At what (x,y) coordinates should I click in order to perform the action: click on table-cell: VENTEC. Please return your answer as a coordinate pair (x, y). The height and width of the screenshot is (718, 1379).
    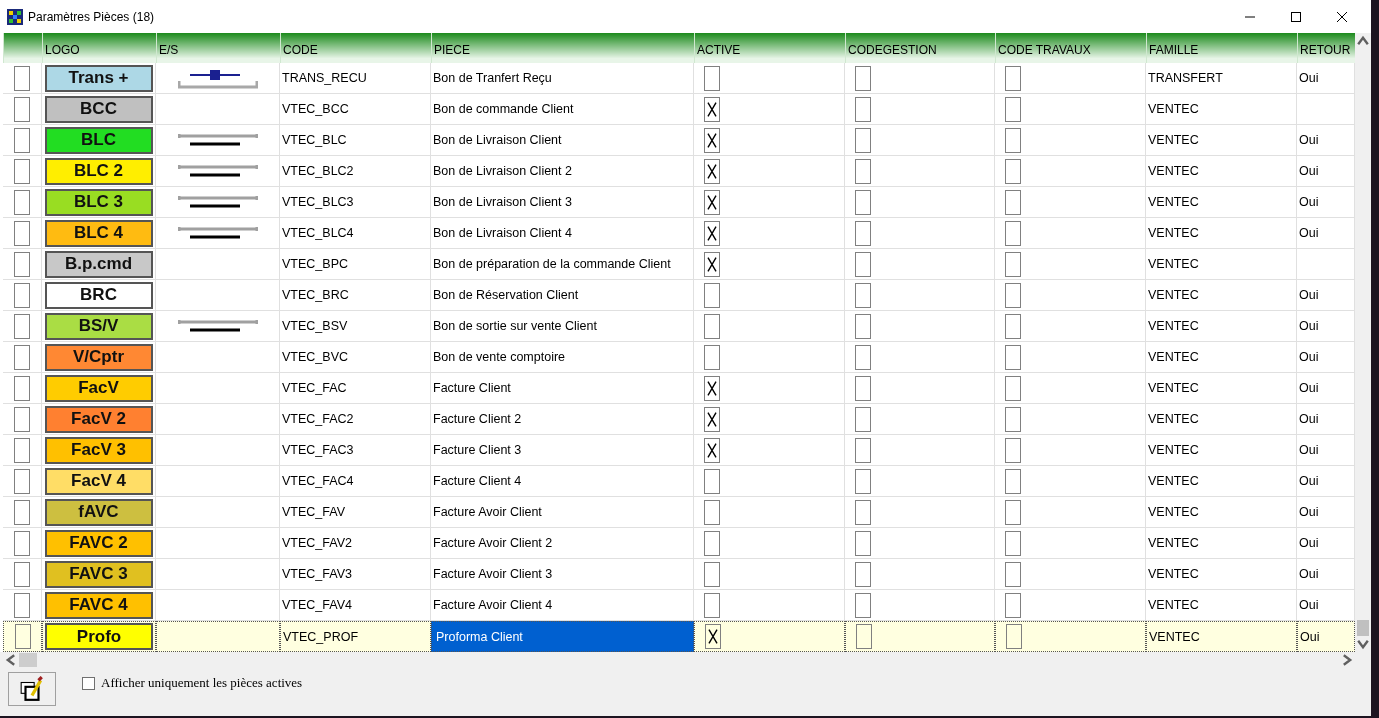
    Looking at the image, I should click on (1221, 419).